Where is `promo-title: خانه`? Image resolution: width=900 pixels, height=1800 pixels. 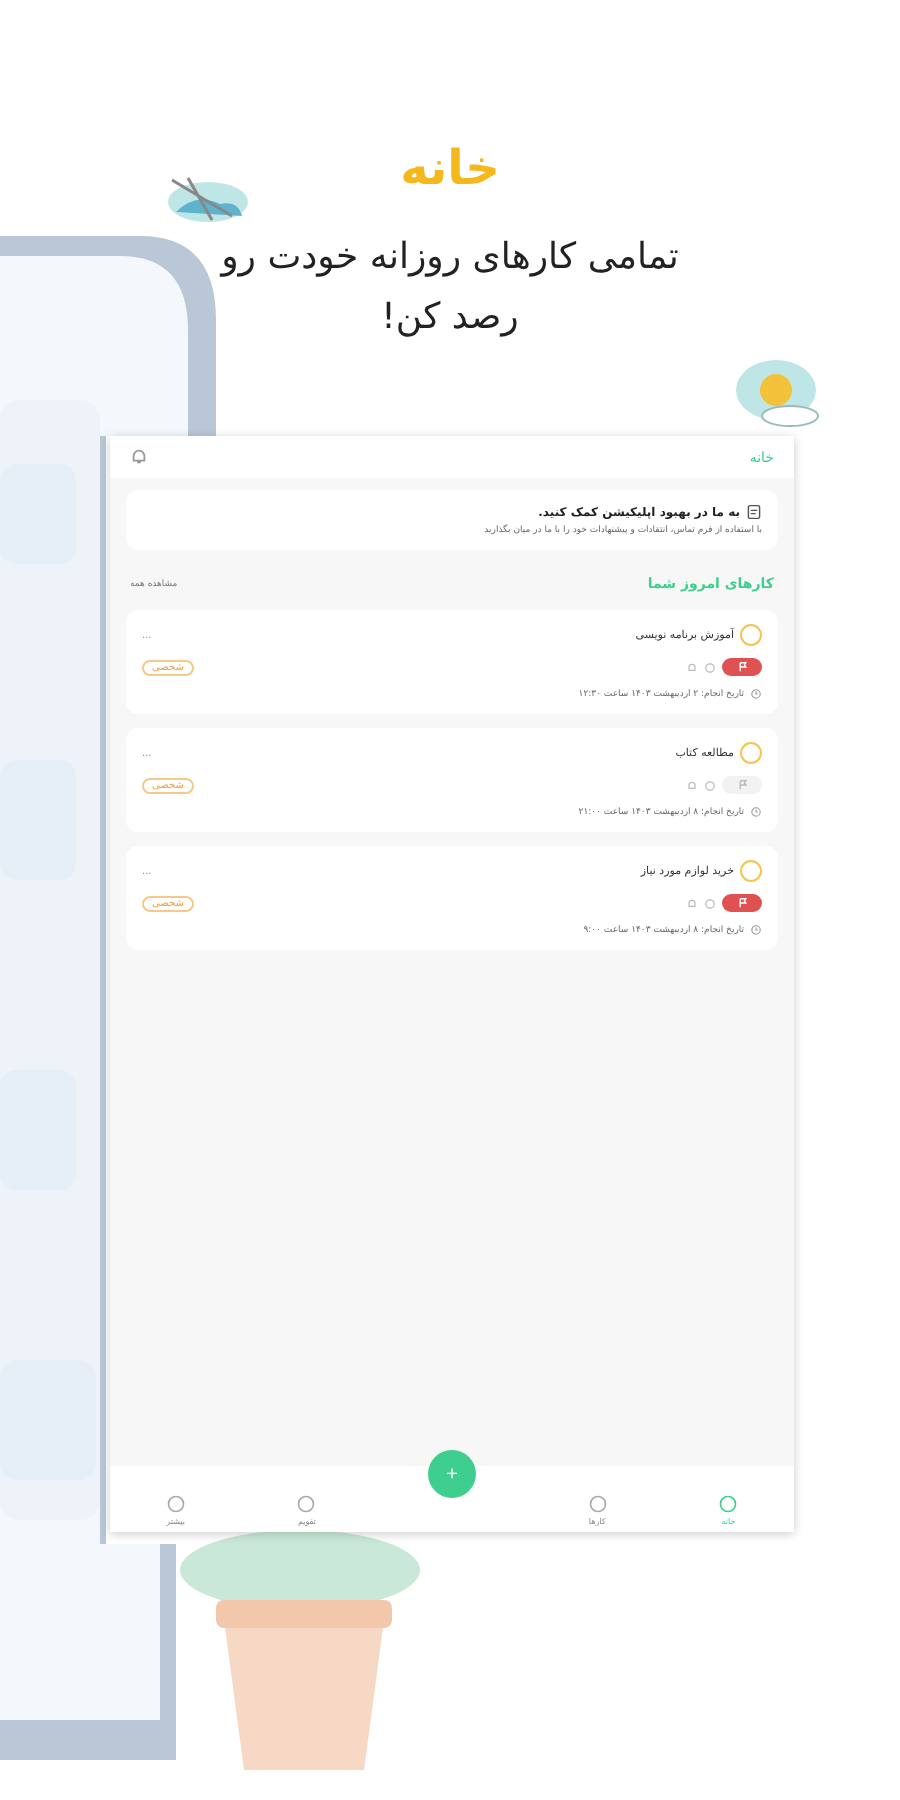 promo-title: خانه is located at coordinates (450, 168).